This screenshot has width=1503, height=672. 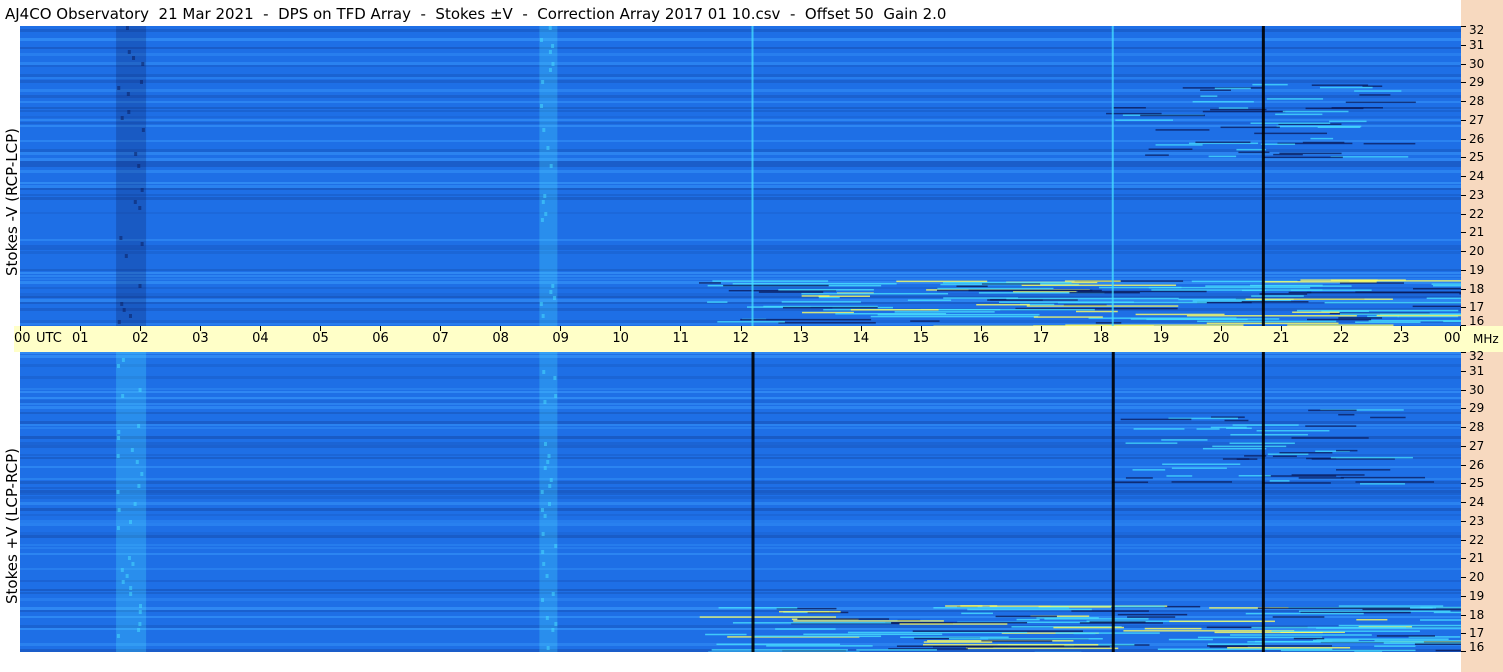 I want to click on mhz-unit-label: MHz, so click(x=1486, y=339).